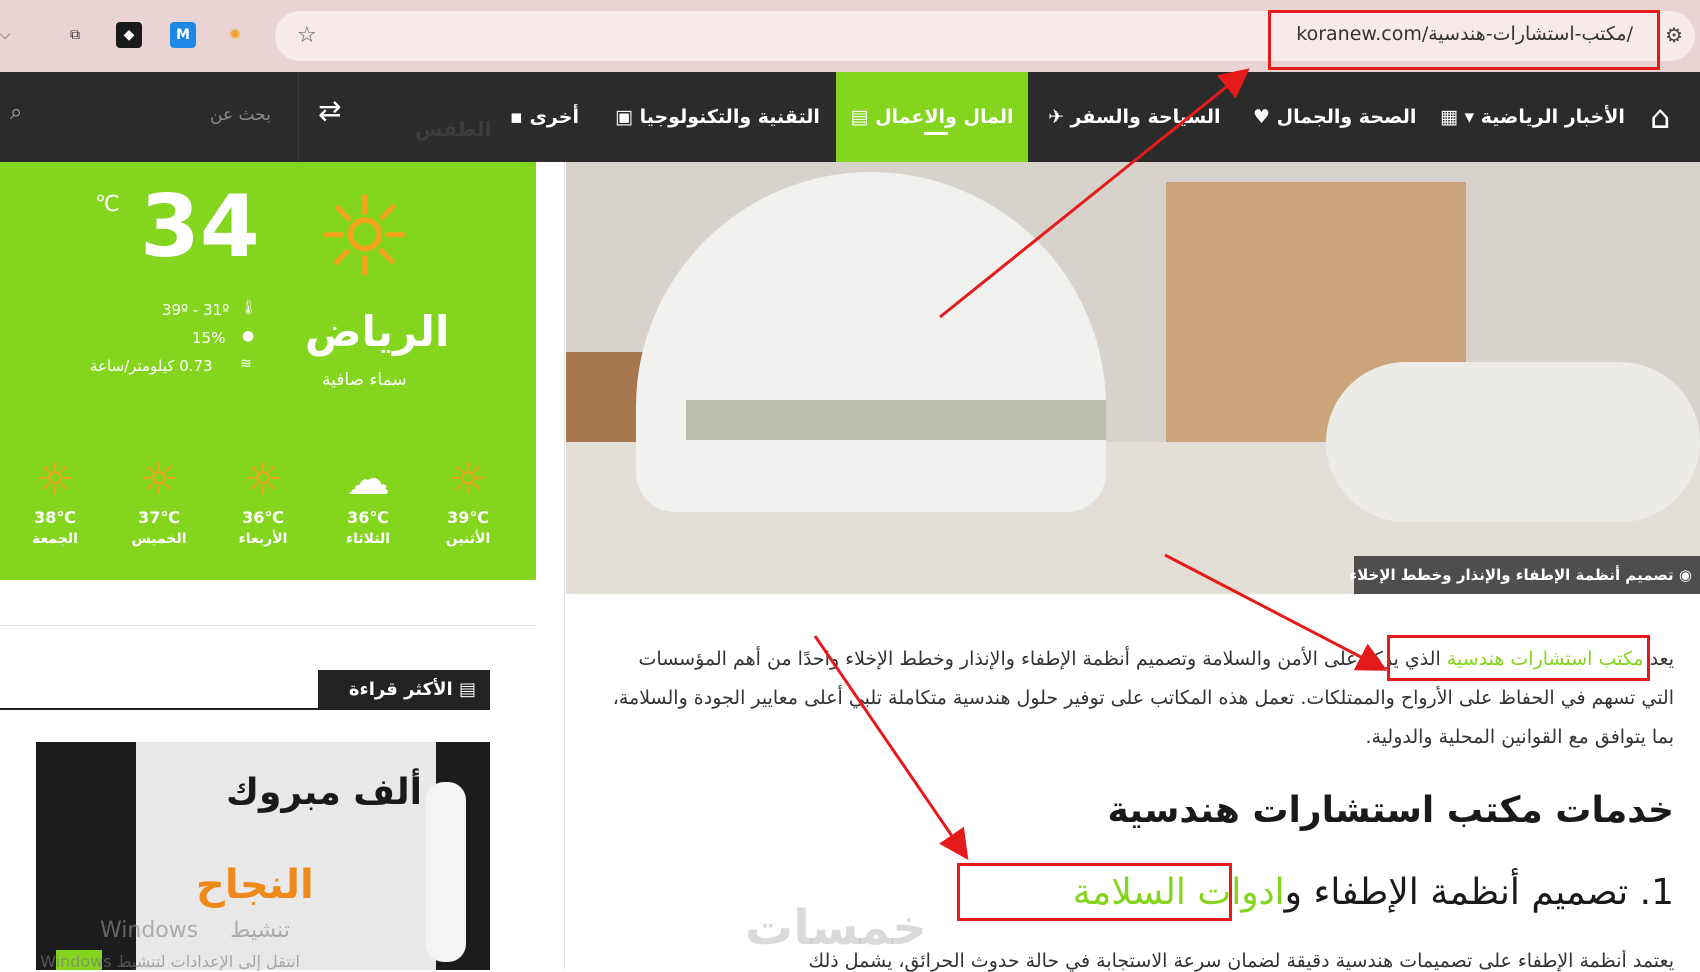 Image resolution: width=1700 pixels, height=972 pixels. Describe the element at coordinates (891, 747) in the screenshot. I see `arrow-to-link2` at that location.